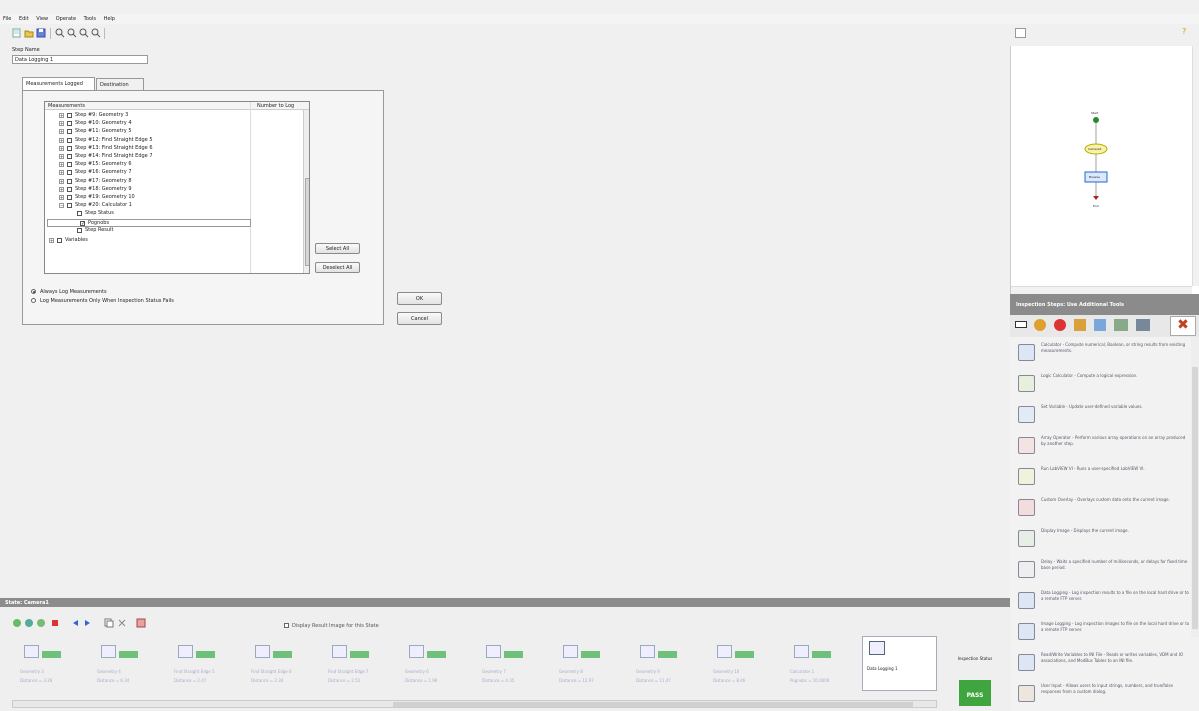 Image resolution: width=1199 pixels, height=711 pixels. Describe the element at coordinates (653, 704) in the screenshot. I see `thumbnail-scroll-thumb` at that location.